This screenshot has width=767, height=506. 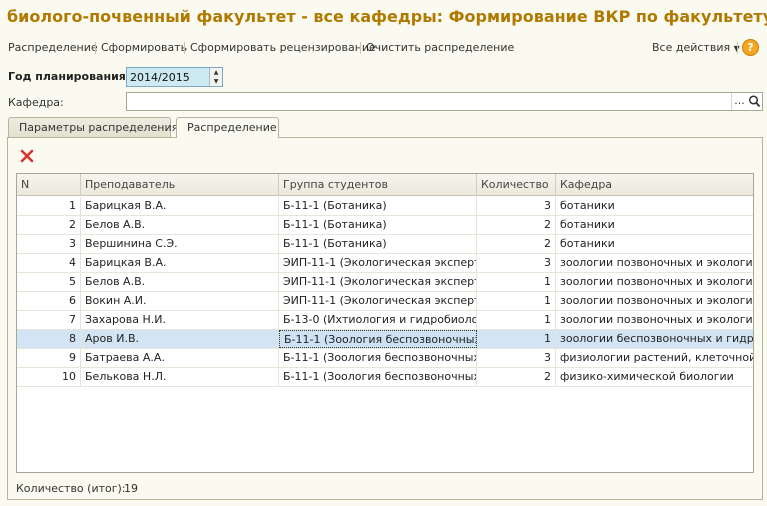 I want to click on cell-n: 3, so click(x=49, y=244).